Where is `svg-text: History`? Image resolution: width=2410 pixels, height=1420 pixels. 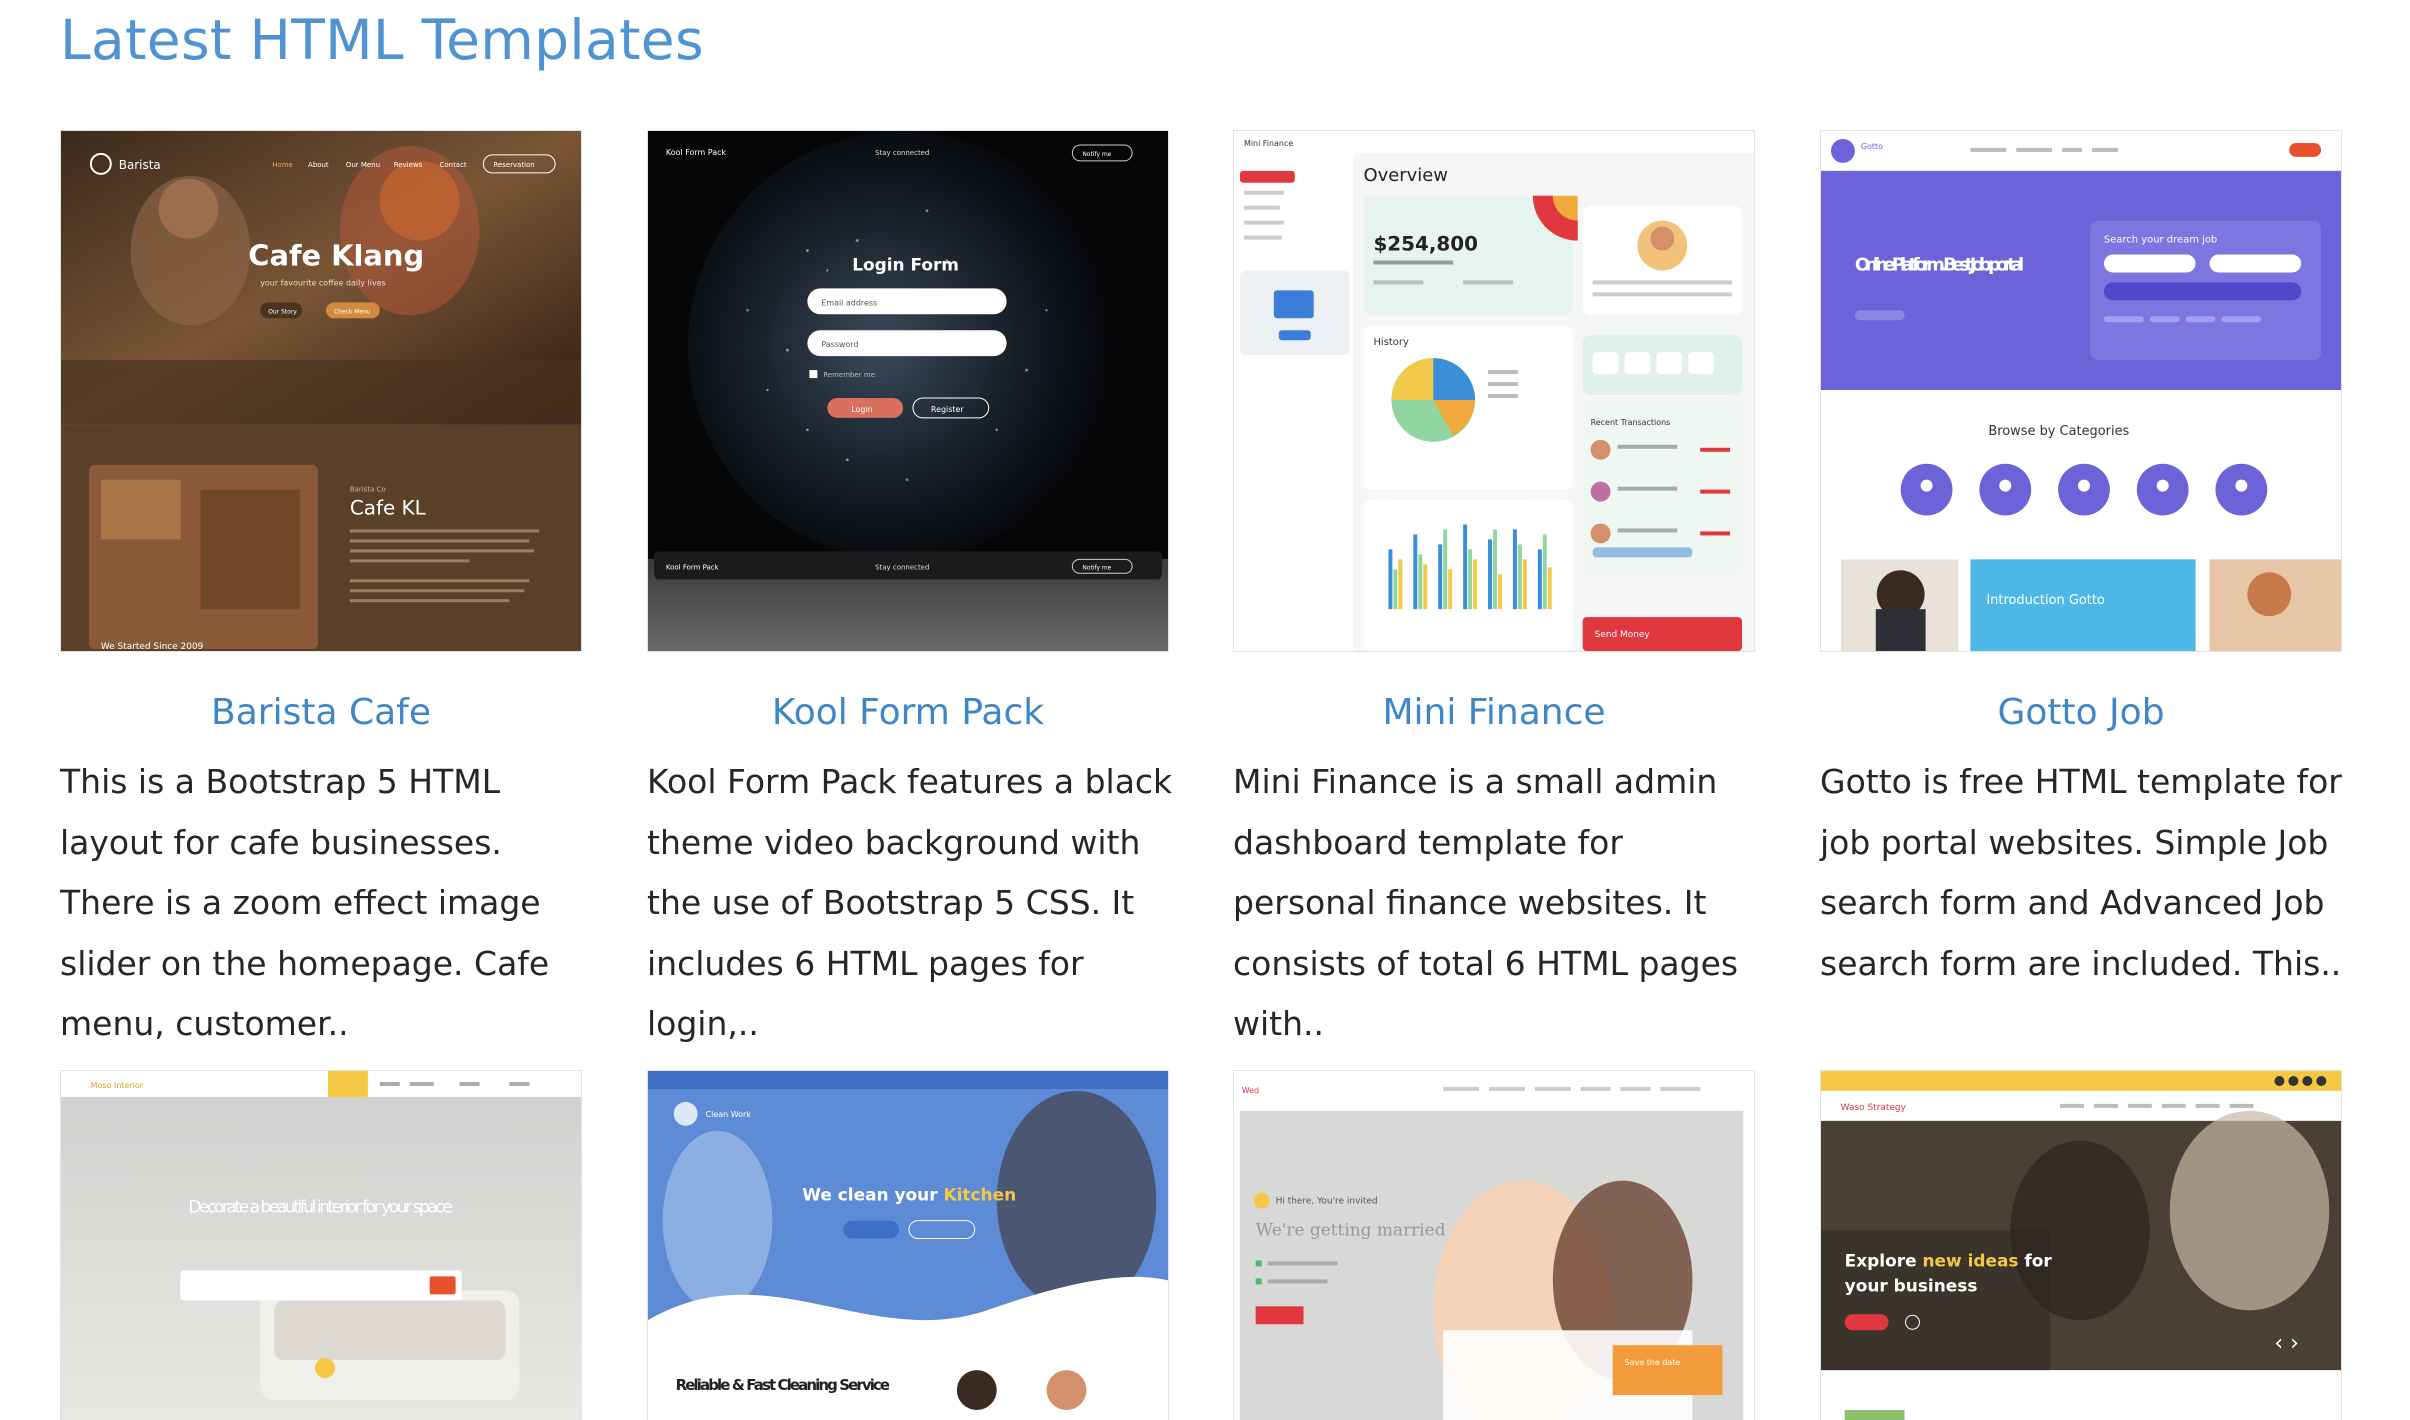
svg-text: History is located at coordinates (1391, 342).